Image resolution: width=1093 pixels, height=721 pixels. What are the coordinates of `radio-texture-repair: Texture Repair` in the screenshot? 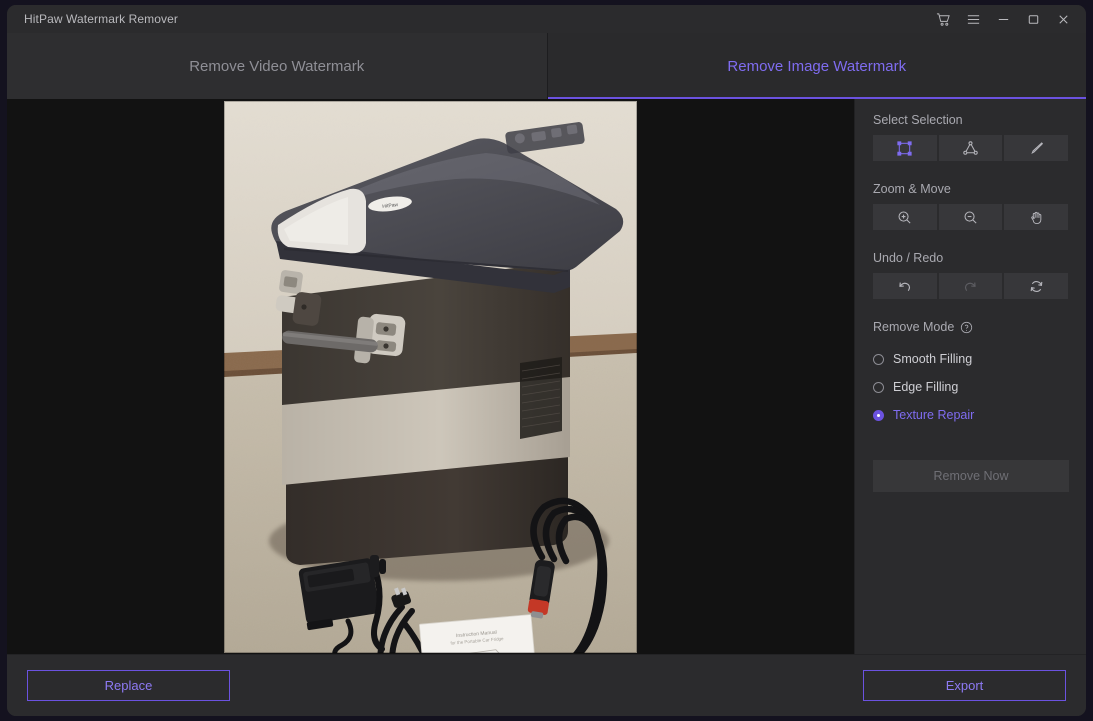 It's located at (970, 415).